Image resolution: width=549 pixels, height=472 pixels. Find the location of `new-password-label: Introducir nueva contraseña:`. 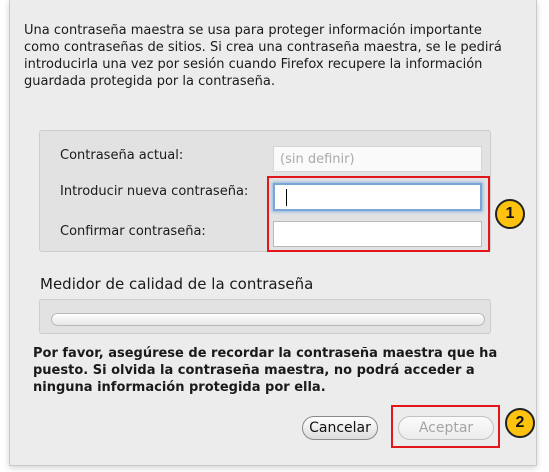

new-password-label: Introducir nueva contraseña: is located at coordinates (154, 191).